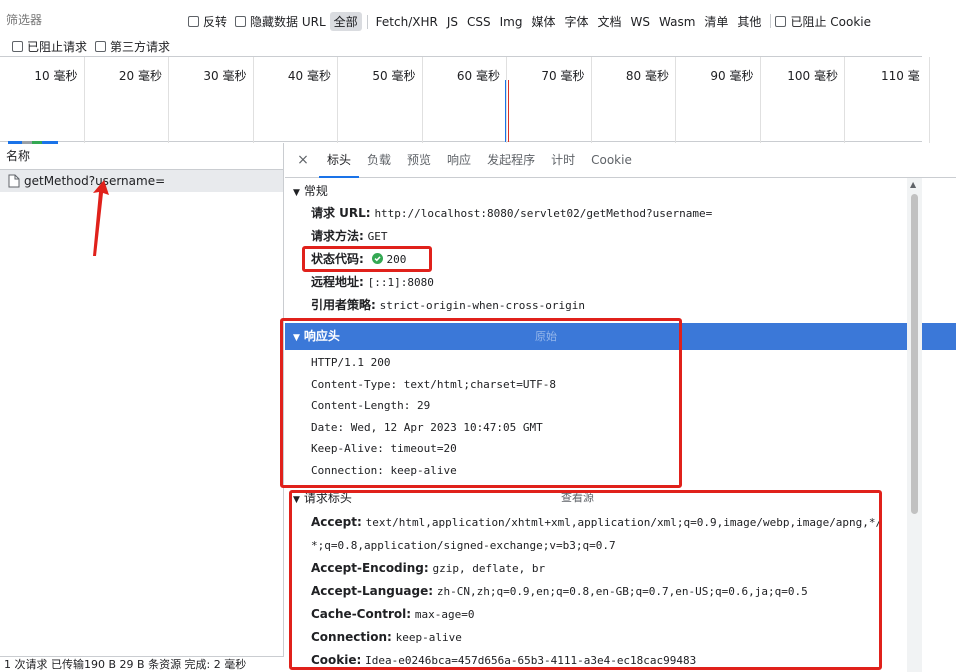 The image size is (956, 672). Describe the element at coordinates (337, 236) in the screenshot. I see `request-method-label: 请求方法:` at that location.